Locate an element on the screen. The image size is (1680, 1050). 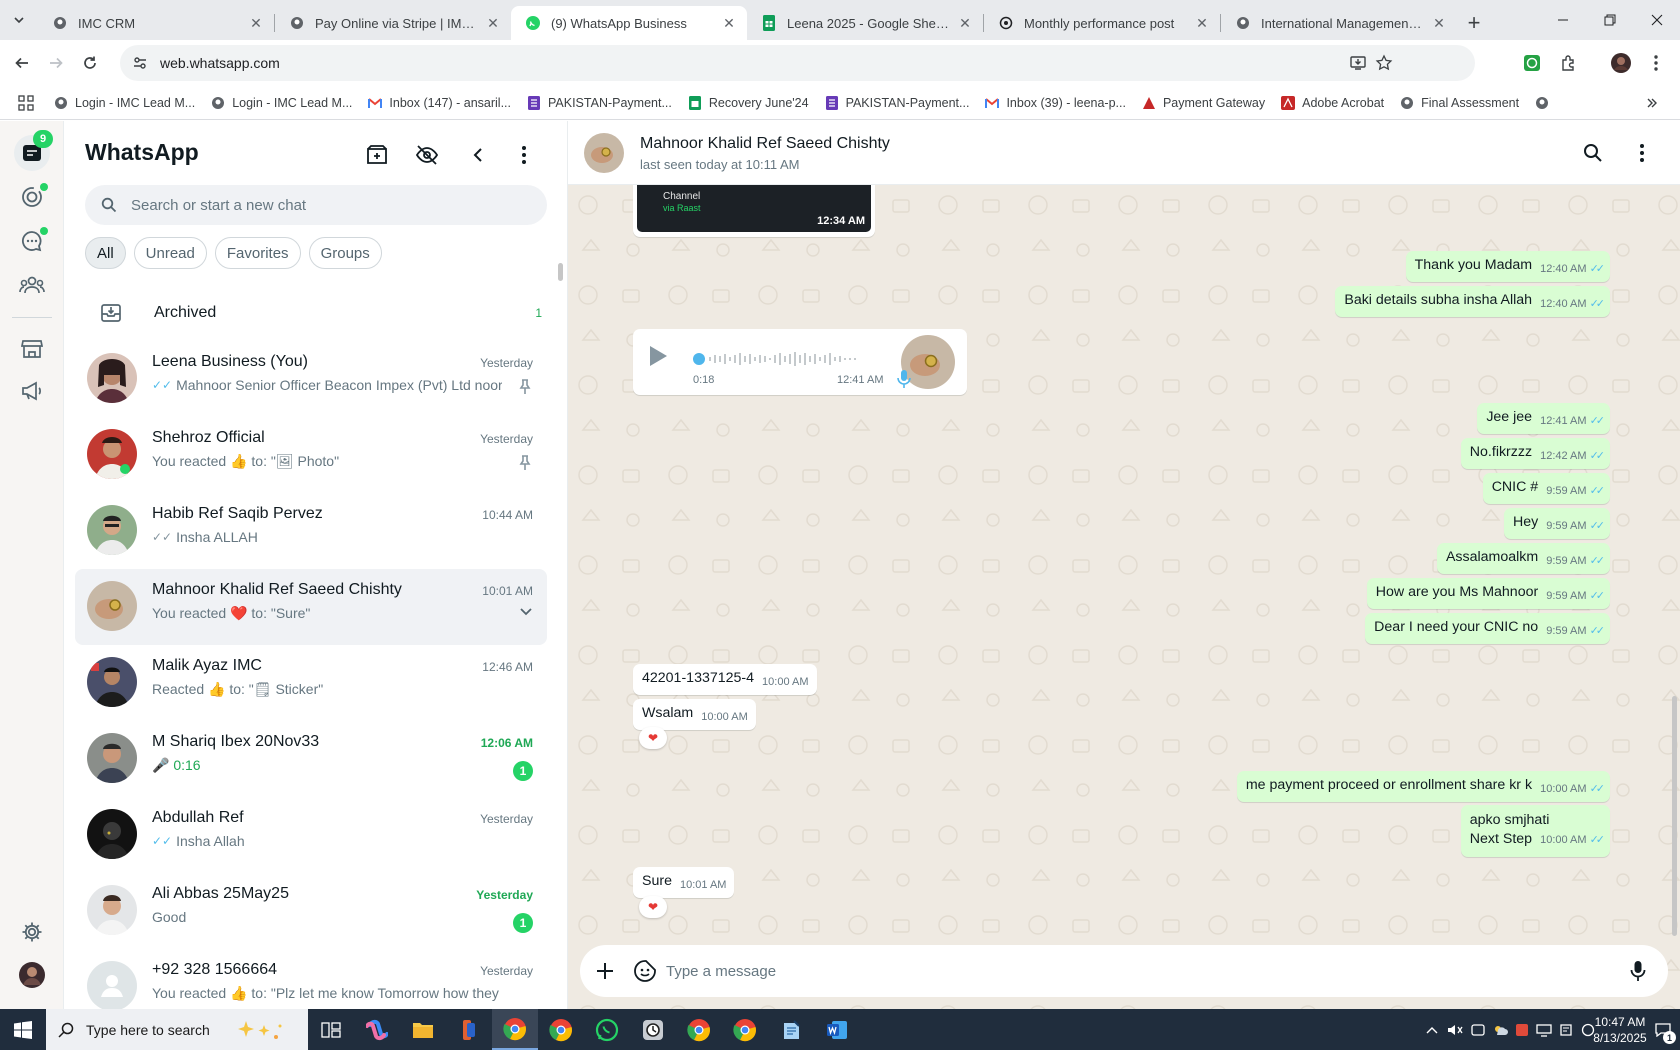
settings-nav-button is located at coordinates (32, 932).